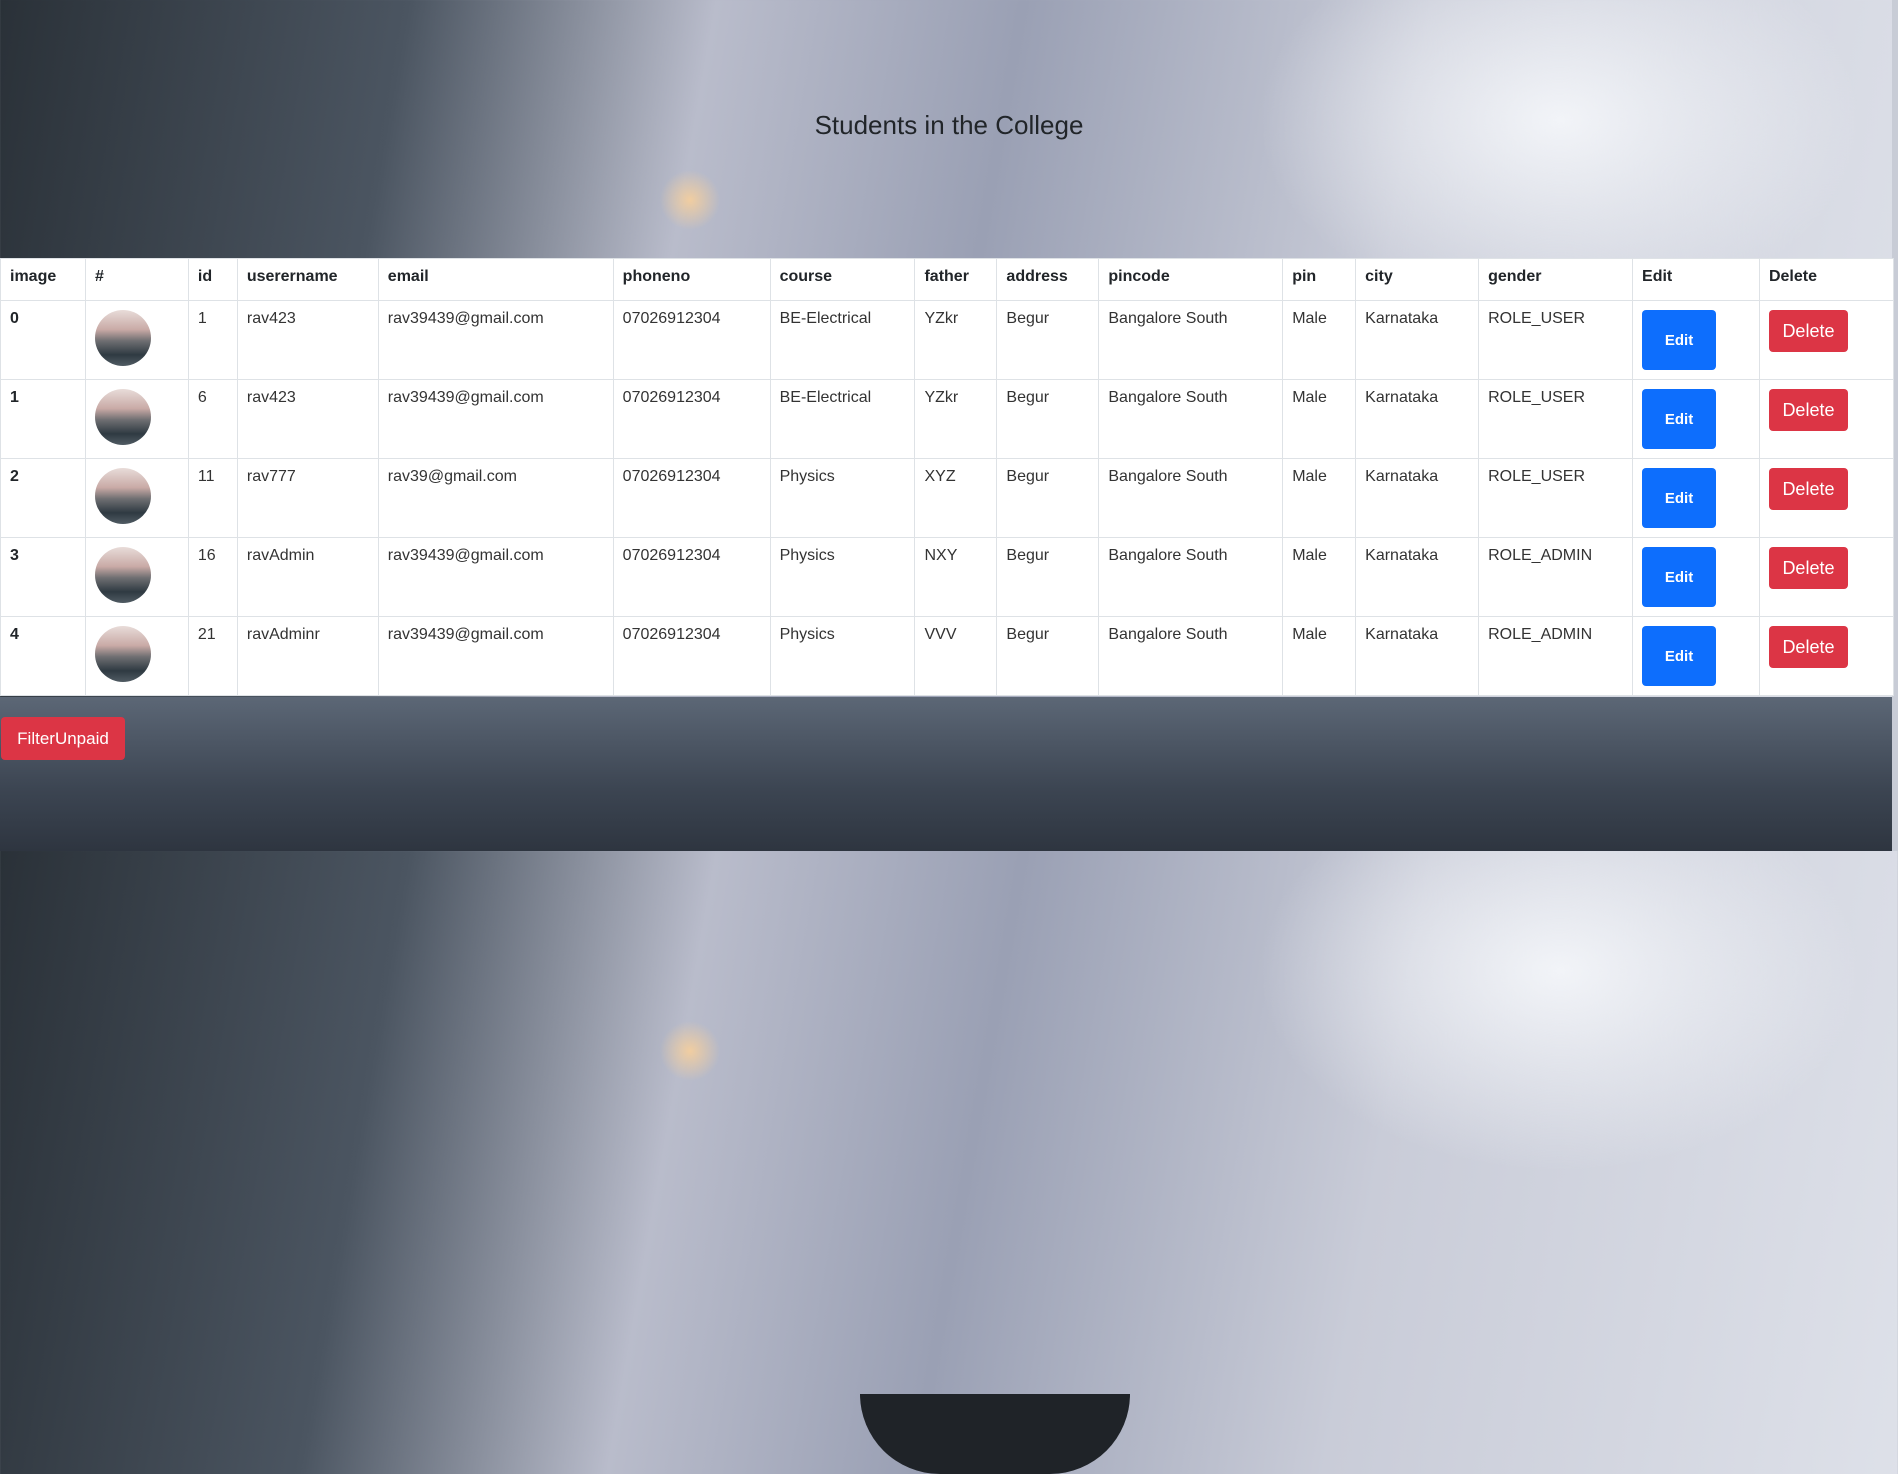  Describe the element at coordinates (1048, 279) in the screenshot. I see `column-header: address` at that location.